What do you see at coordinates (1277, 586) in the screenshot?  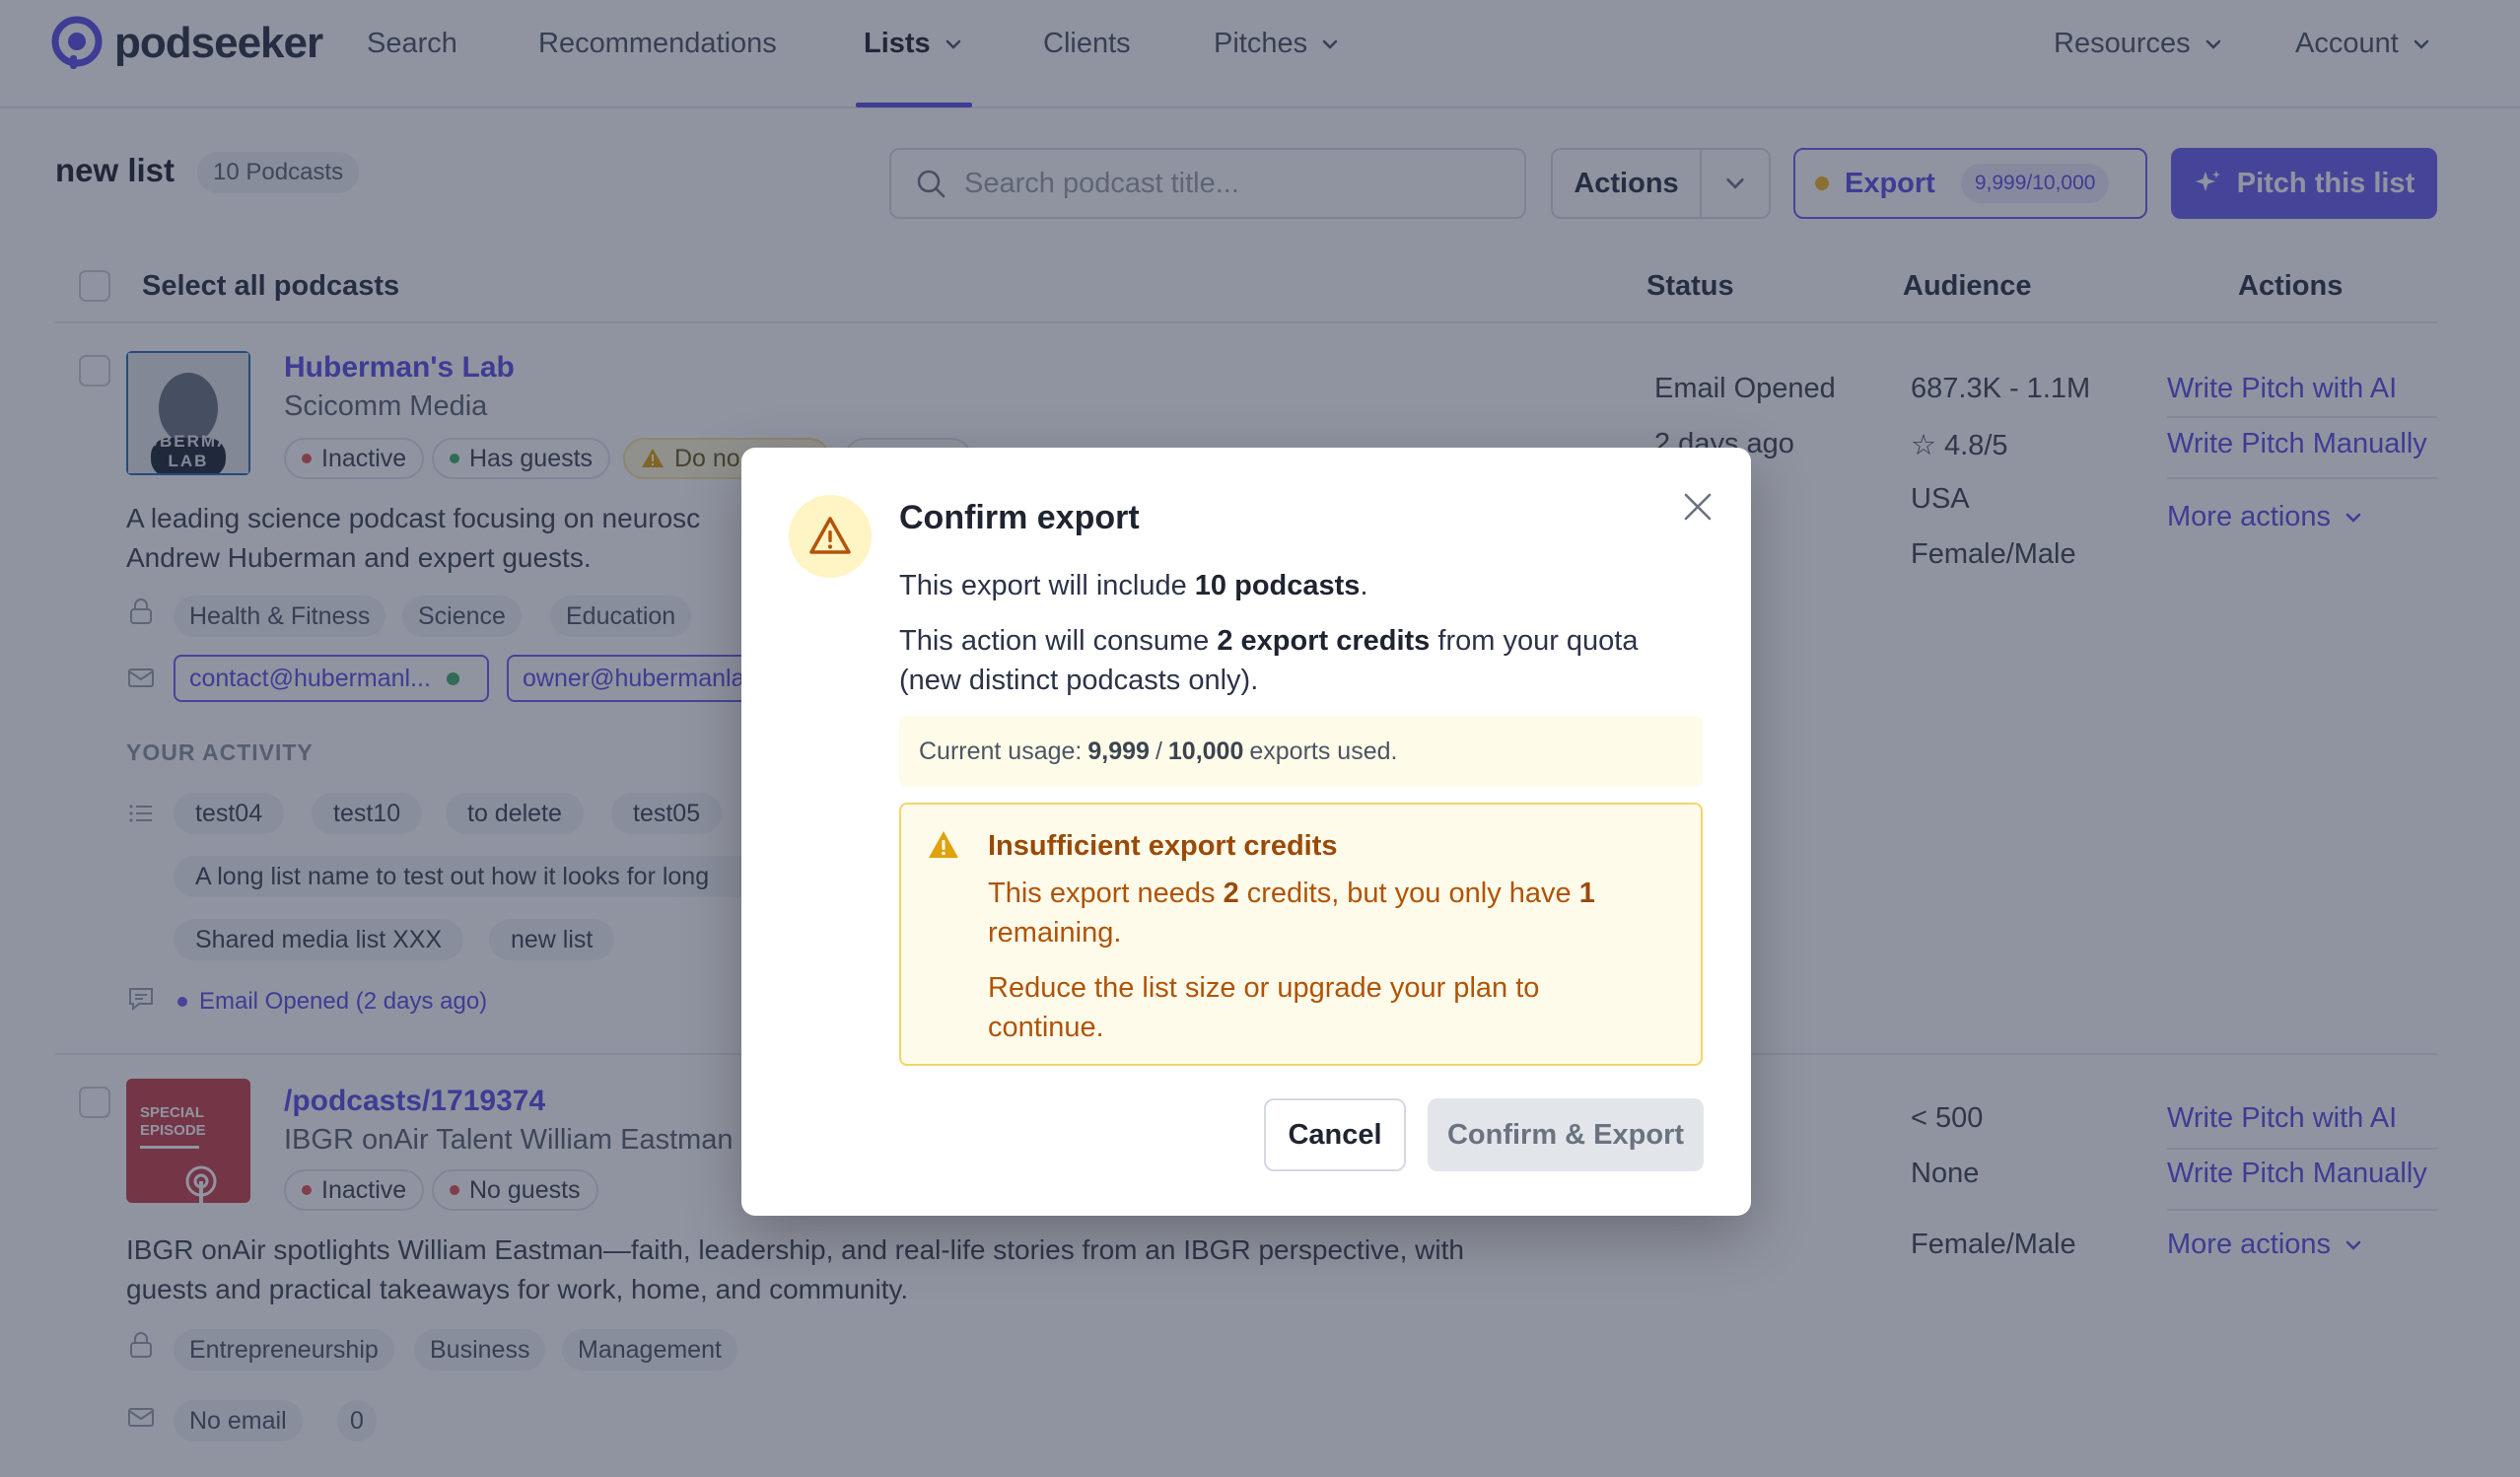 I see `podcast-count: 10 podcasts` at bounding box center [1277, 586].